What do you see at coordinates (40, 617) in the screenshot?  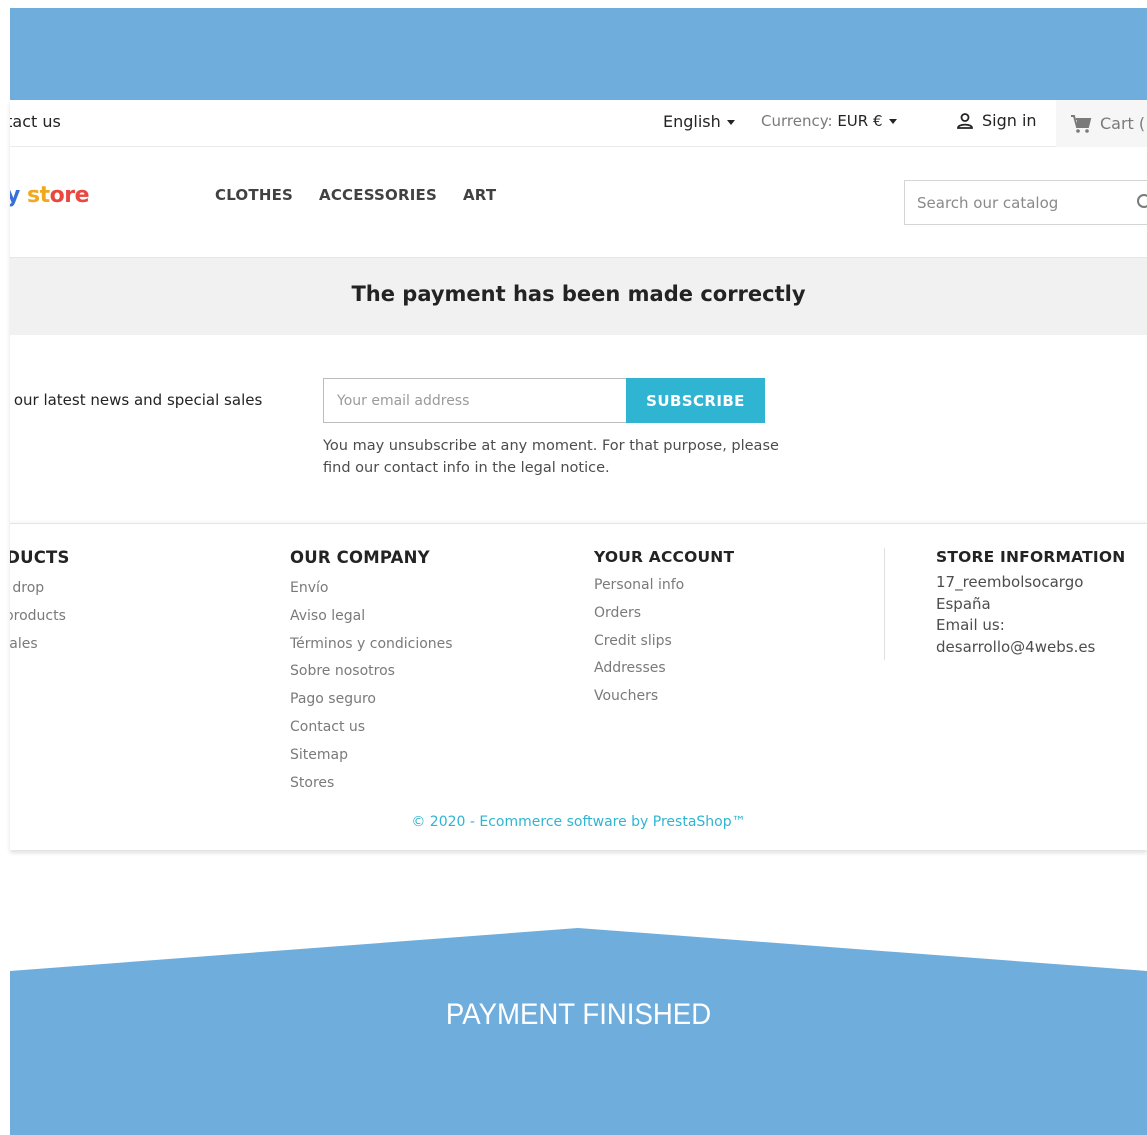 I see `footer-link: v products` at bounding box center [40, 617].